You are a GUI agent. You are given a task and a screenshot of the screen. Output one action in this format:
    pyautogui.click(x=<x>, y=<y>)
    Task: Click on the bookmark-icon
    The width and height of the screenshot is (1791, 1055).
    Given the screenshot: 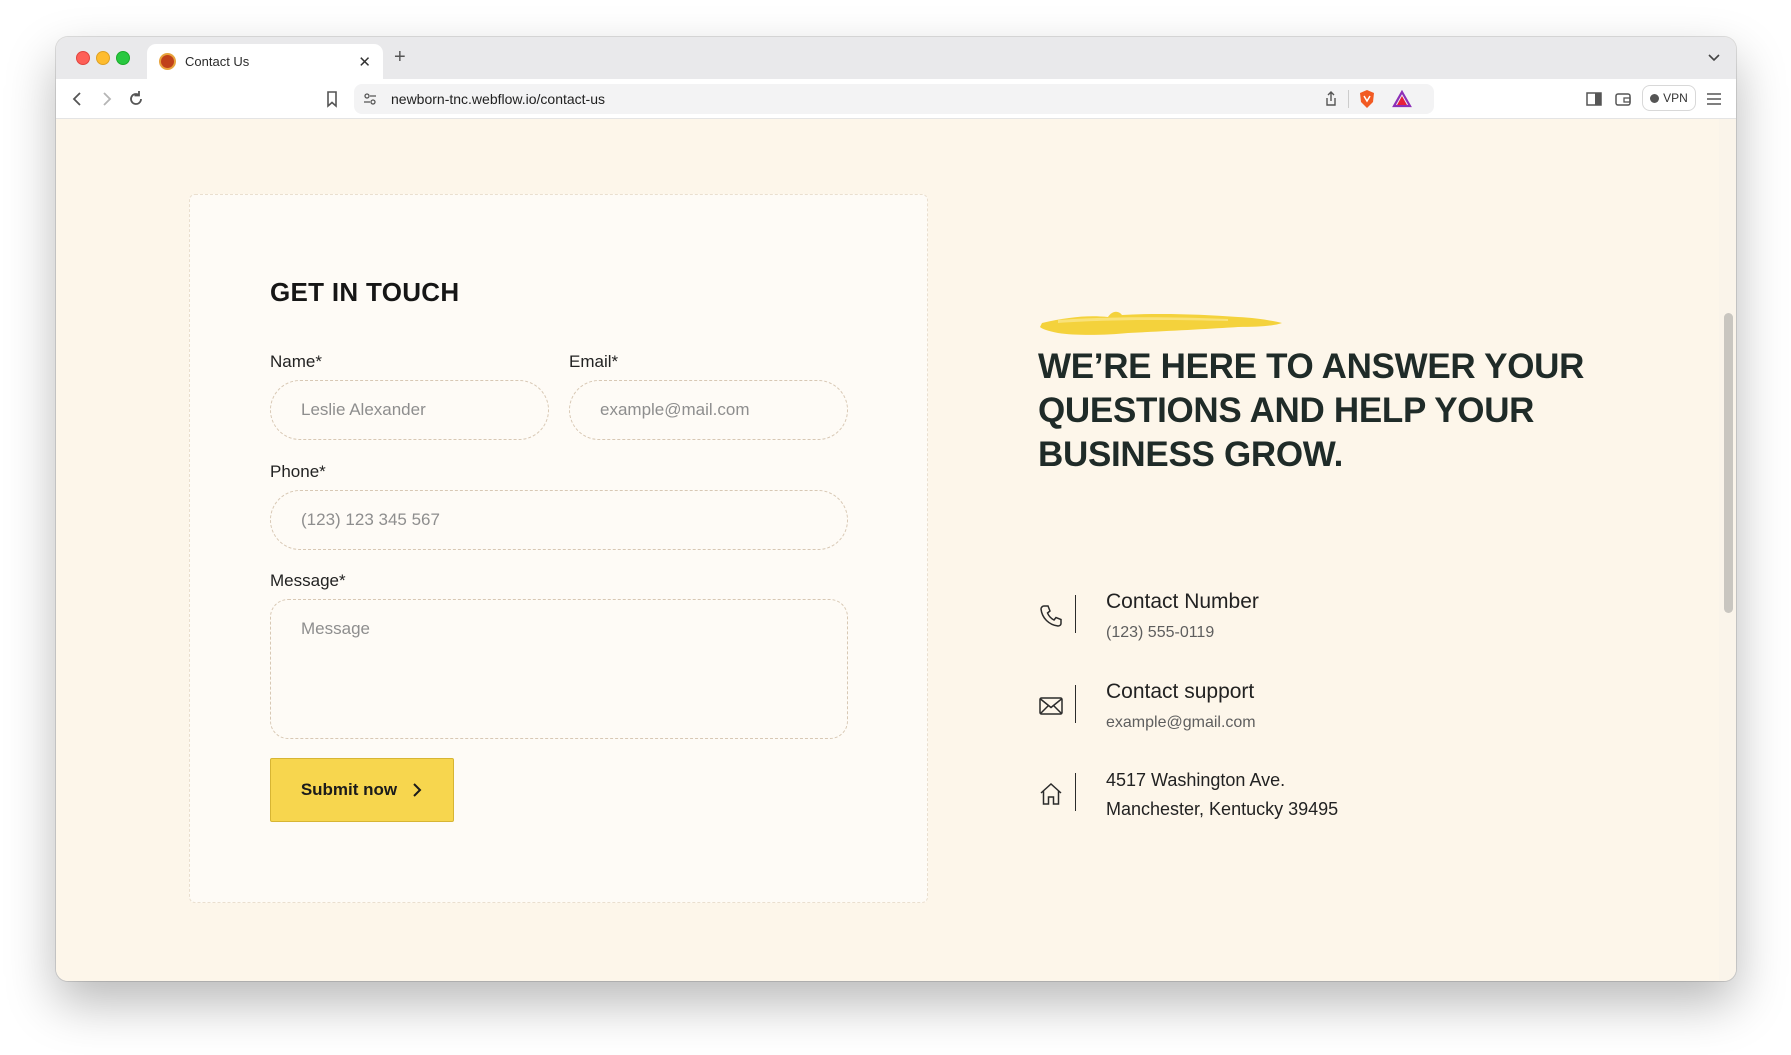 What is the action you would take?
    pyautogui.click(x=332, y=99)
    